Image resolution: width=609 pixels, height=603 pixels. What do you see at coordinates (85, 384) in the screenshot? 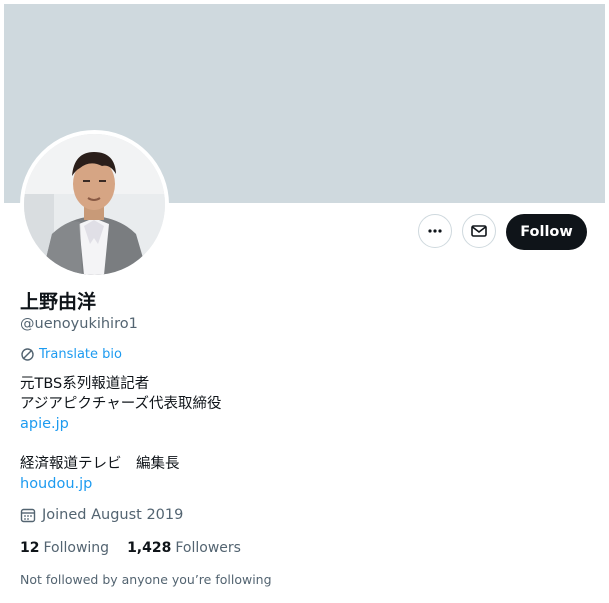
I see `bio-line-1: 元TBS系列報道記者` at bounding box center [85, 384].